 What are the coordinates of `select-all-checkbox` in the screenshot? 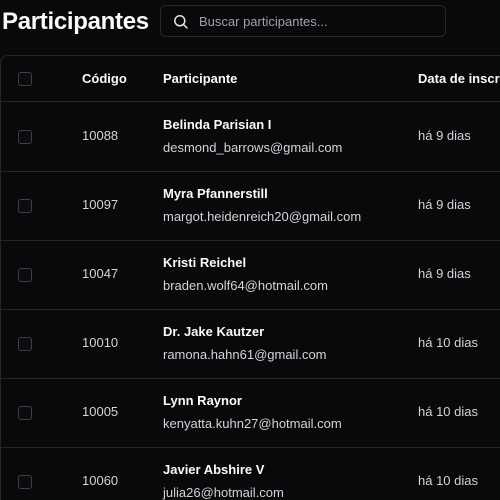 It's located at (25, 79).